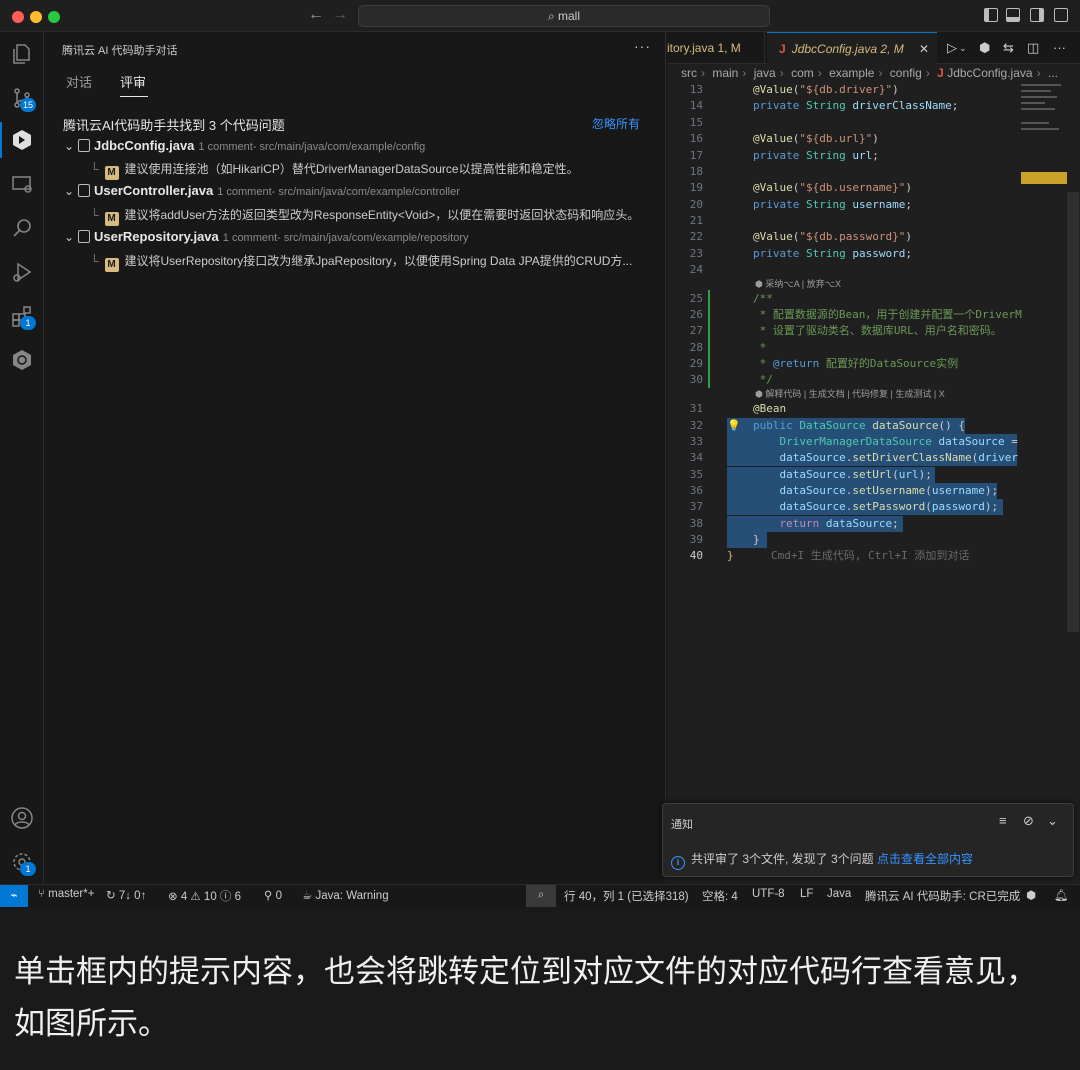 This screenshot has height=1070, width=1080. What do you see at coordinates (696, 363) in the screenshot?
I see `line-number: 29` at bounding box center [696, 363].